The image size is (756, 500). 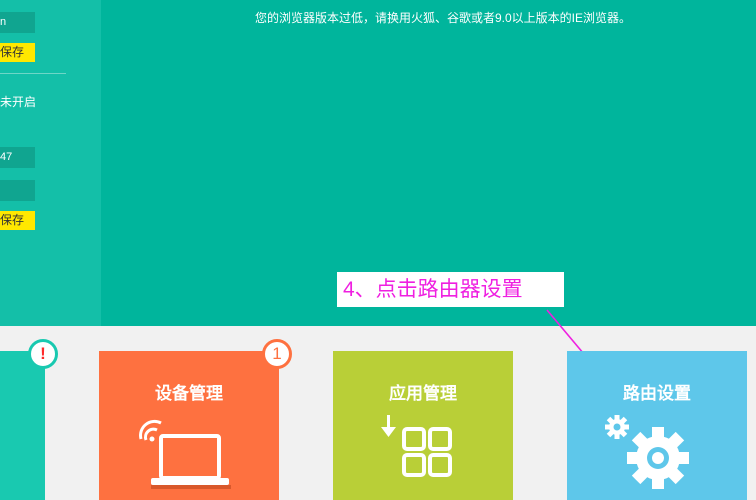 What do you see at coordinates (18, 102) in the screenshot?
I see `status-text: 未开启` at bounding box center [18, 102].